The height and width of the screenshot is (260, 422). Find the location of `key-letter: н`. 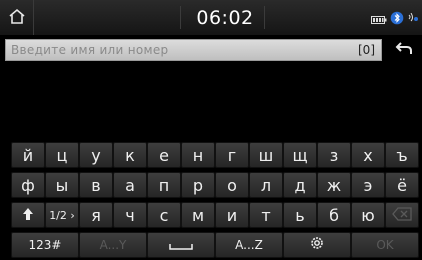

key-letter: н is located at coordinates (198, 155).